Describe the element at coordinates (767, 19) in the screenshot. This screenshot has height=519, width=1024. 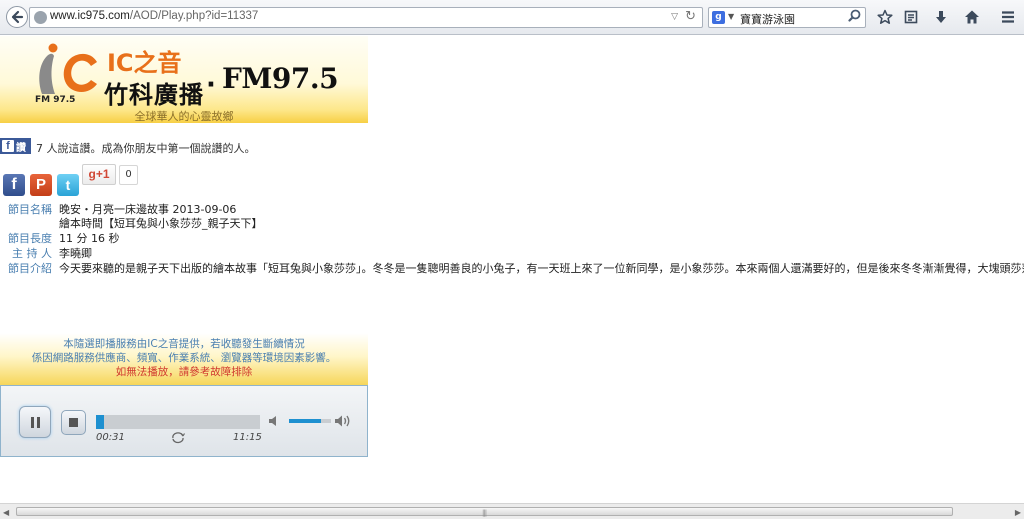
I see `search-input: 寶寶游泳園` at that location.